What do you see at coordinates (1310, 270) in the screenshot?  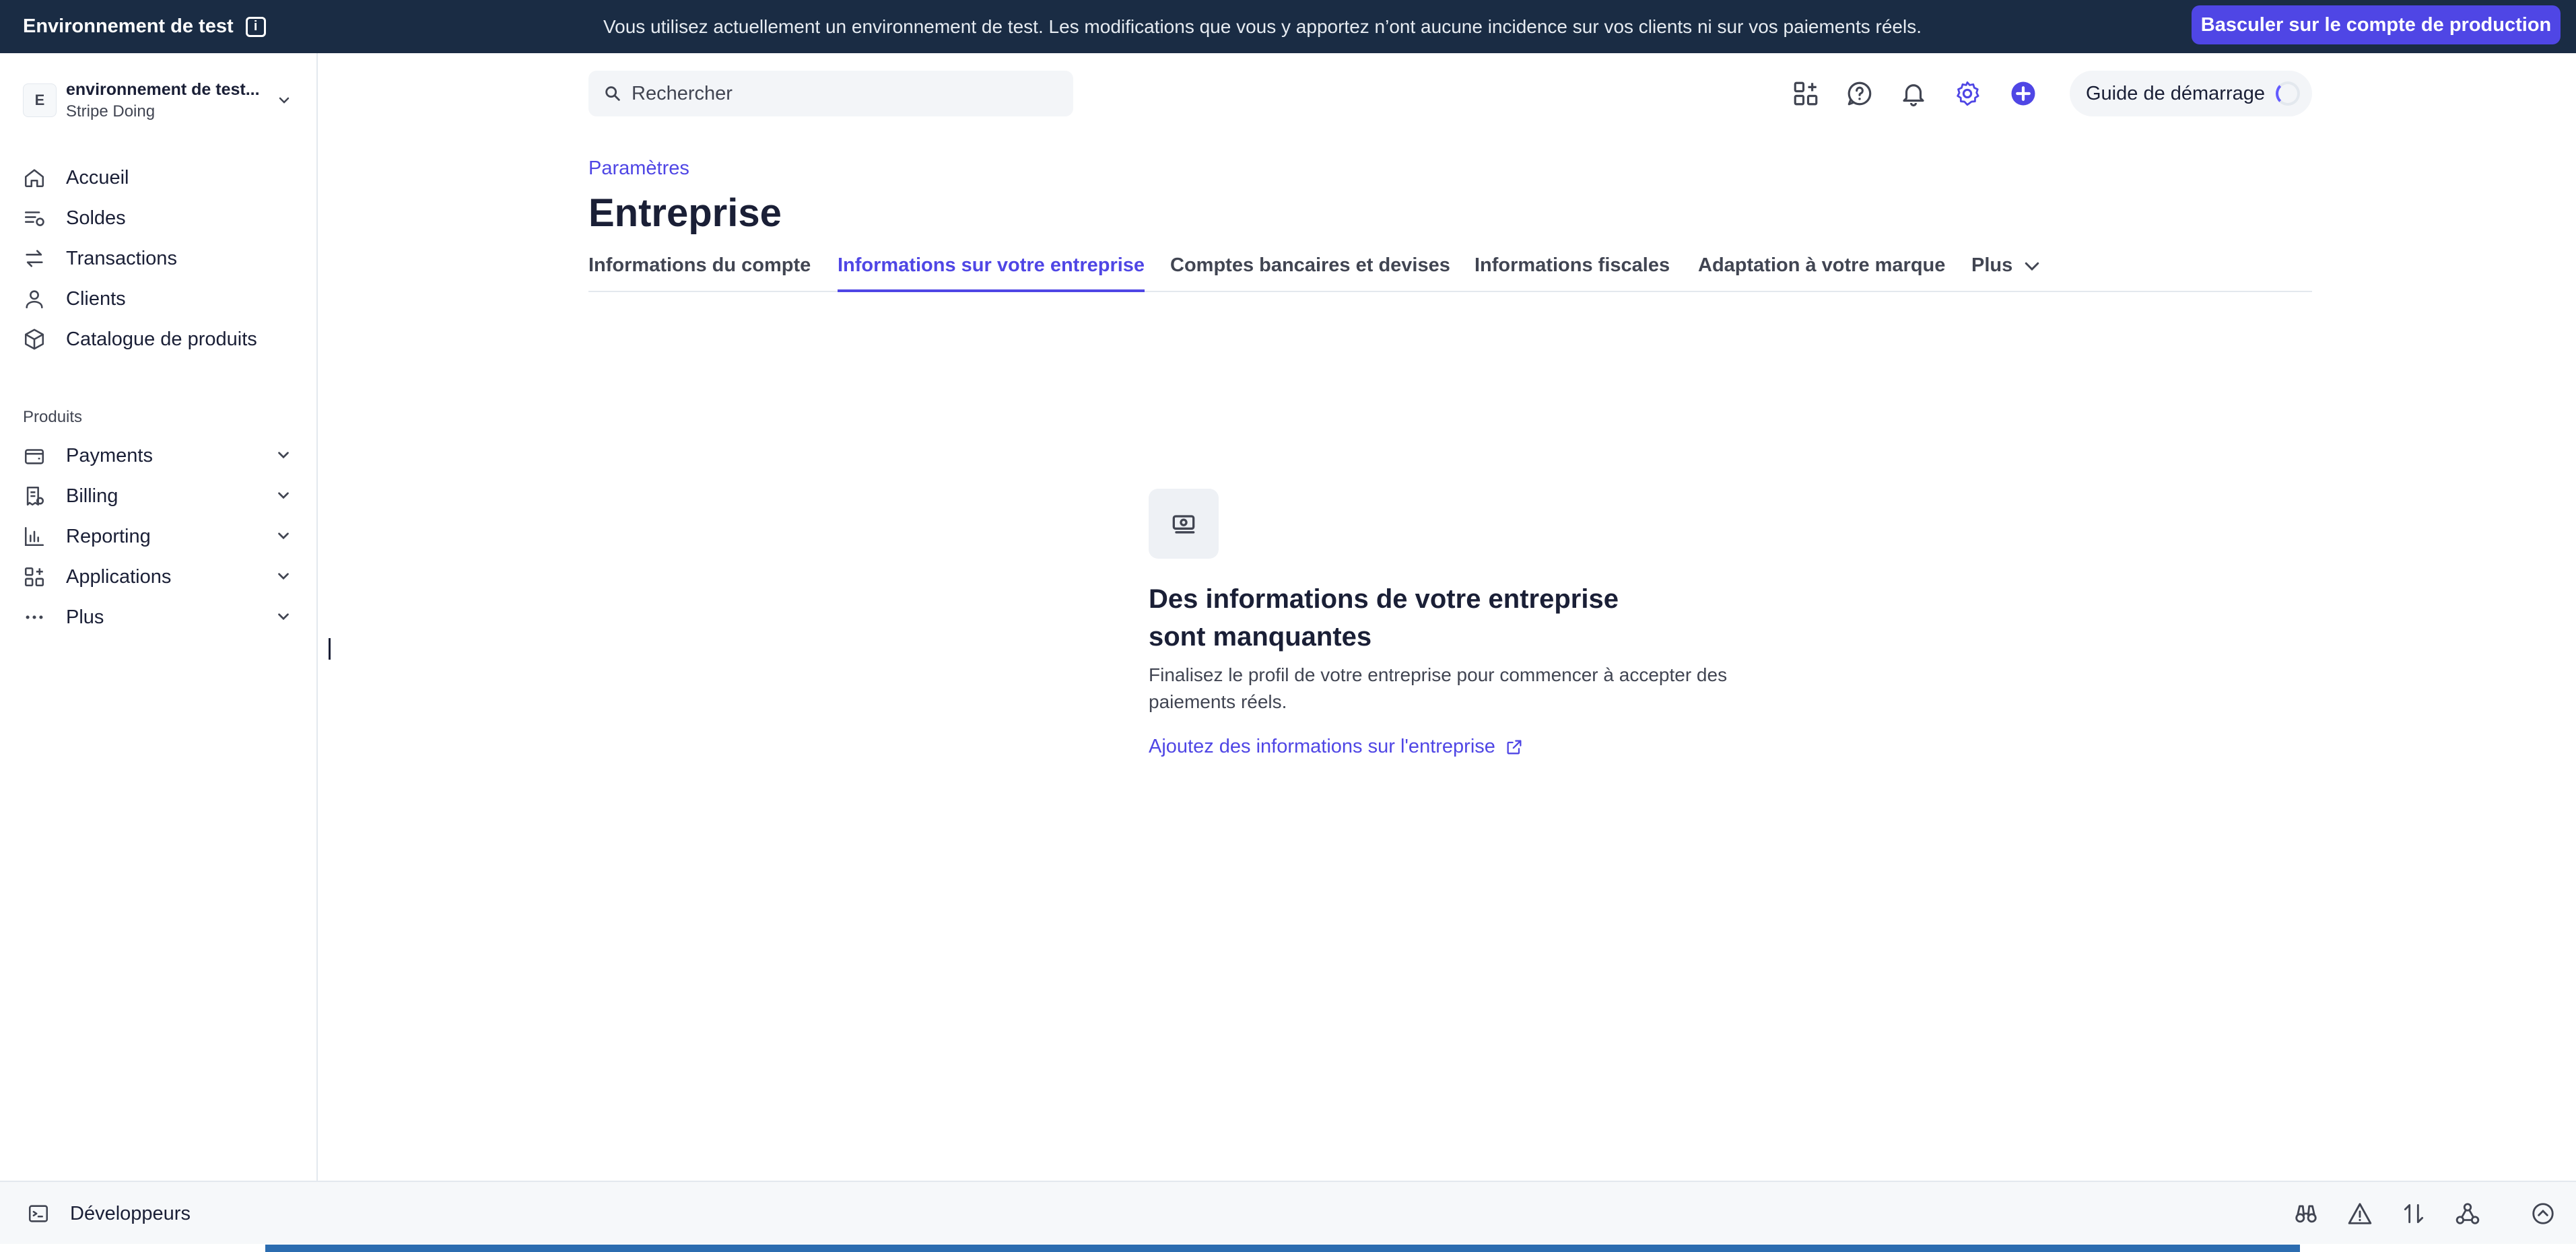 I see `tab-comptes-bancaires: Comptes bancaires et devises` at bounding box center [1310, 270].